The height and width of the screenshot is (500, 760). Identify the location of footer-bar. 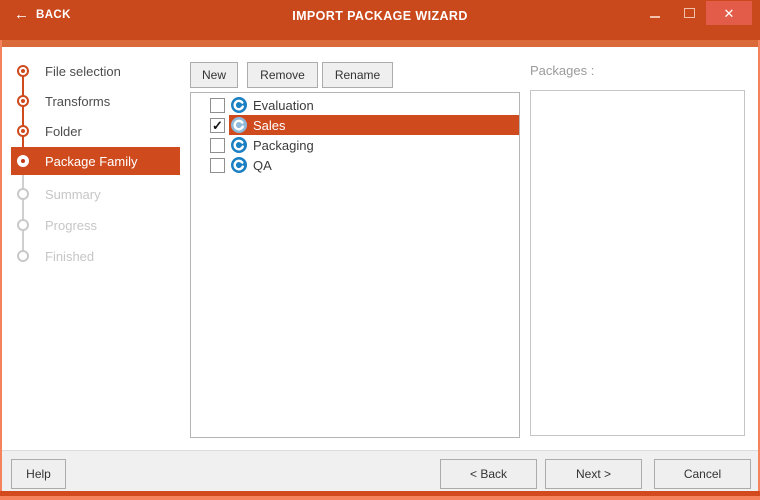
(380, 471).